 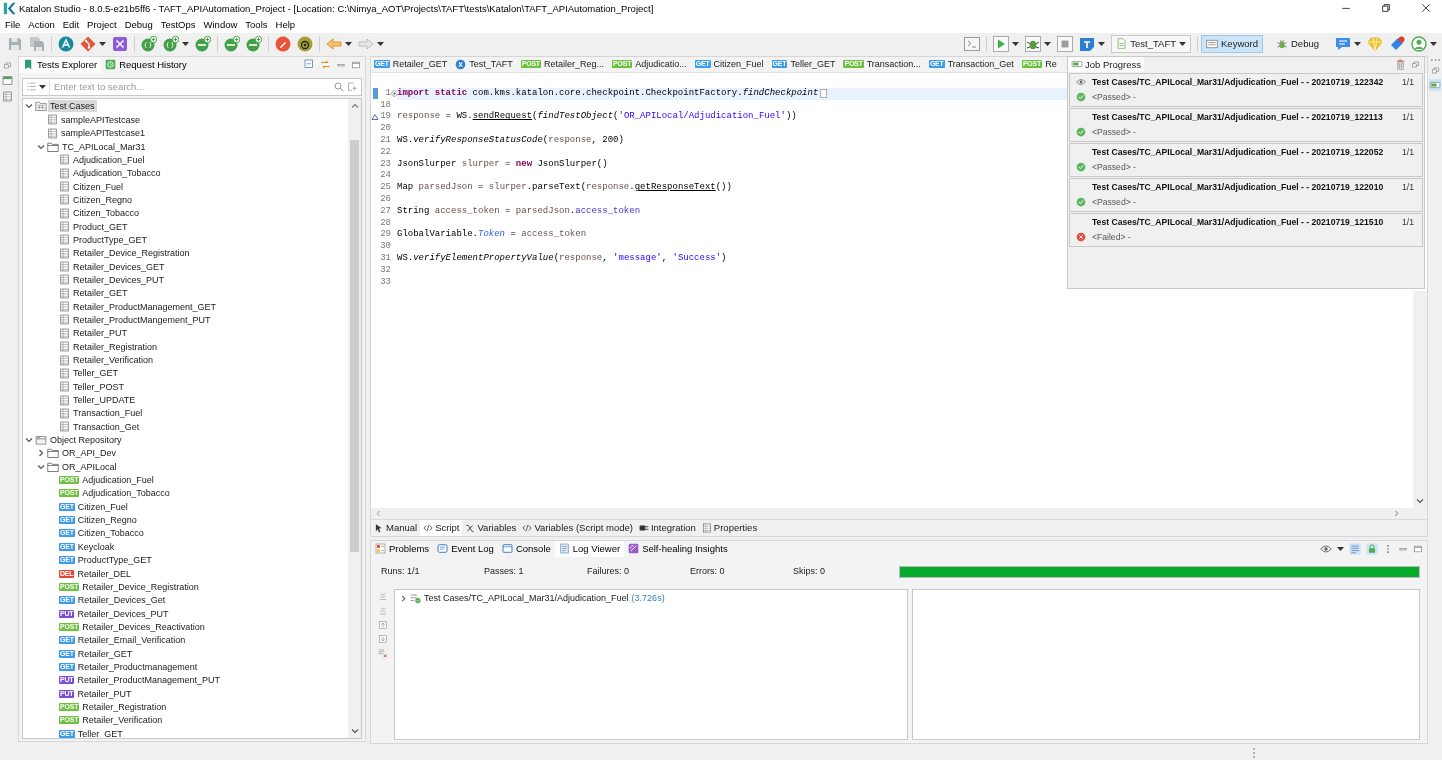 What do you see at coordinates (526, 548) in the screenshot?
I see `panel-tab: Console` at bounding box center [526, 548].